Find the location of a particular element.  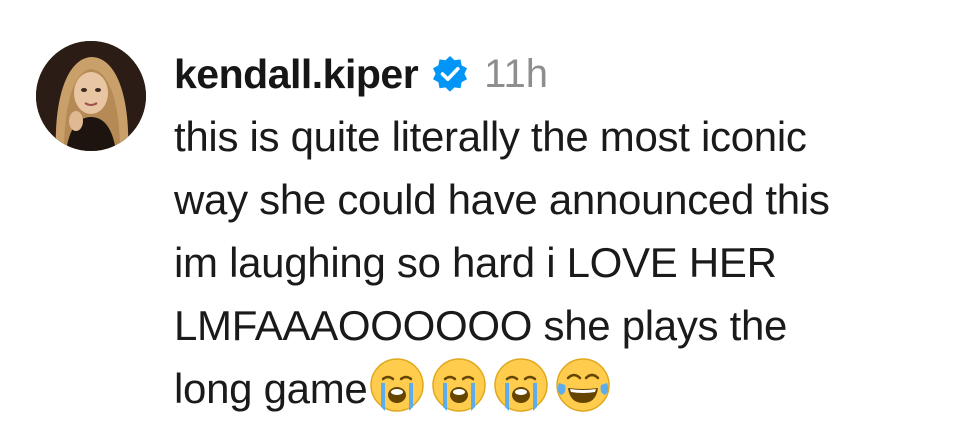

comment-line-last: long game is located at coordinates (569, 388).